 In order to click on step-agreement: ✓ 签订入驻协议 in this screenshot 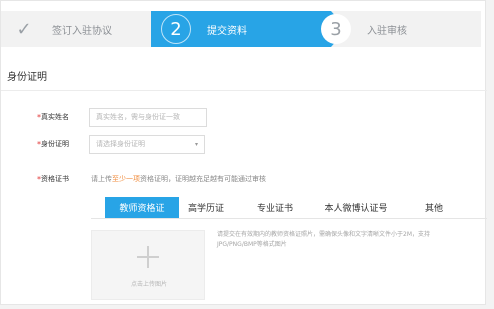, I will do `click(76, 29)`.